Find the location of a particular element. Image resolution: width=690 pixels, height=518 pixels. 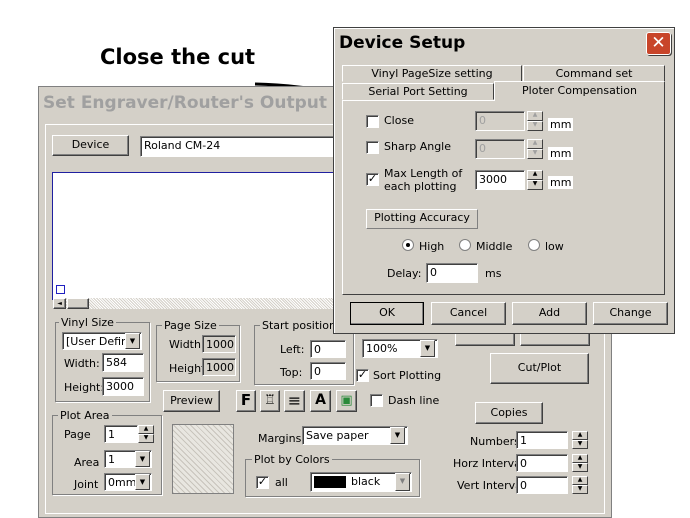

sharp-angle-spinner: ▲ ▼ is located at coordinates (535, 149).